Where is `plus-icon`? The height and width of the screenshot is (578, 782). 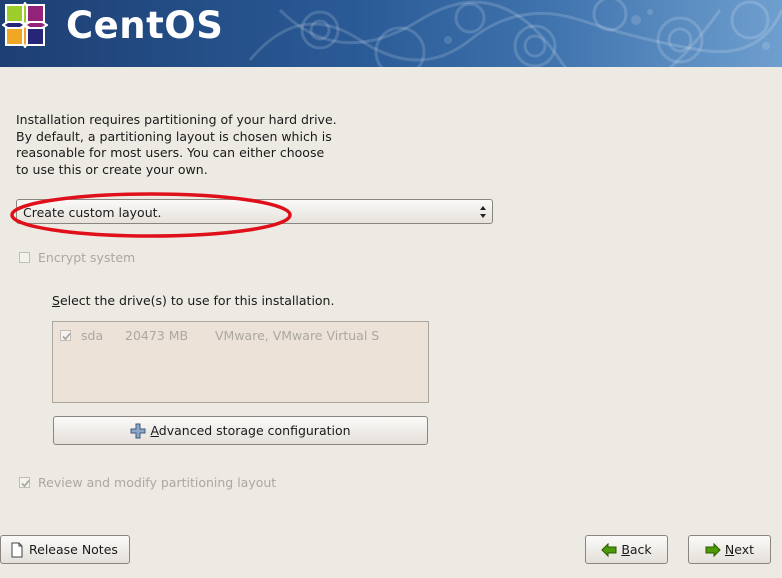 plus-icon is located at coordinates (138, 431).